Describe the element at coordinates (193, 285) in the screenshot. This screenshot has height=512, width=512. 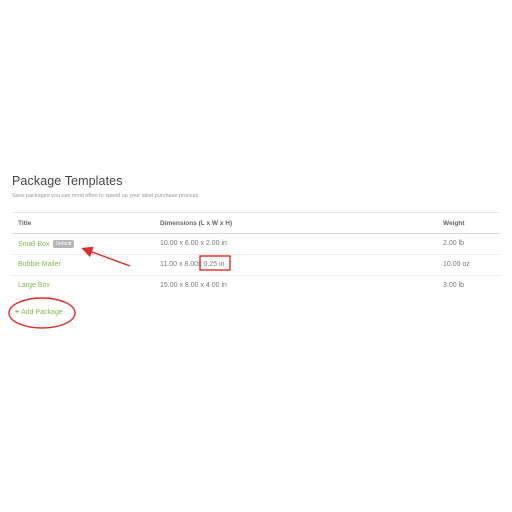
I see `row-dimensions: 15.00 x 8.00 x 4.00 in` at that location.